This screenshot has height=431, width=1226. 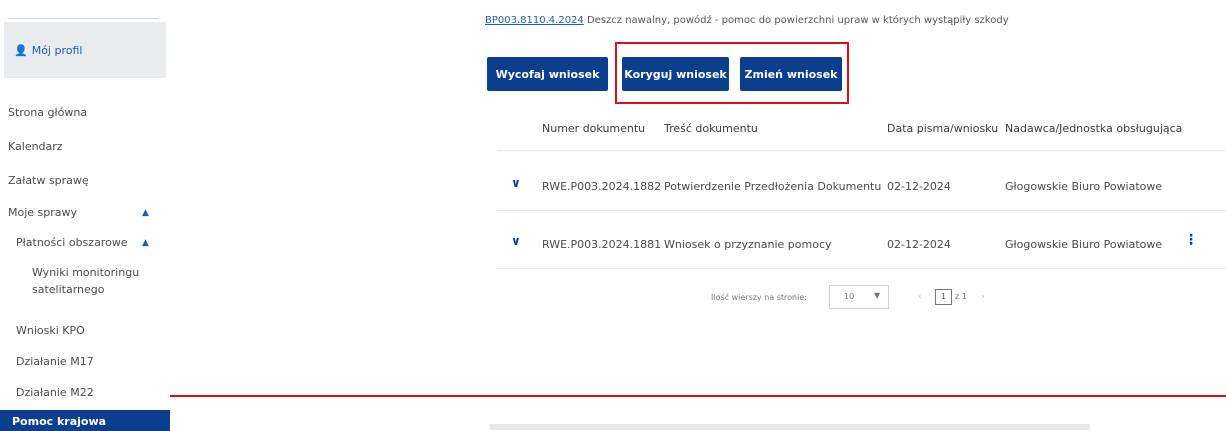 What do you see at coordinates (1191, 240) in the screenshot?
I see `more-options-icon: ⋮` at bounding box center [1191, 240].